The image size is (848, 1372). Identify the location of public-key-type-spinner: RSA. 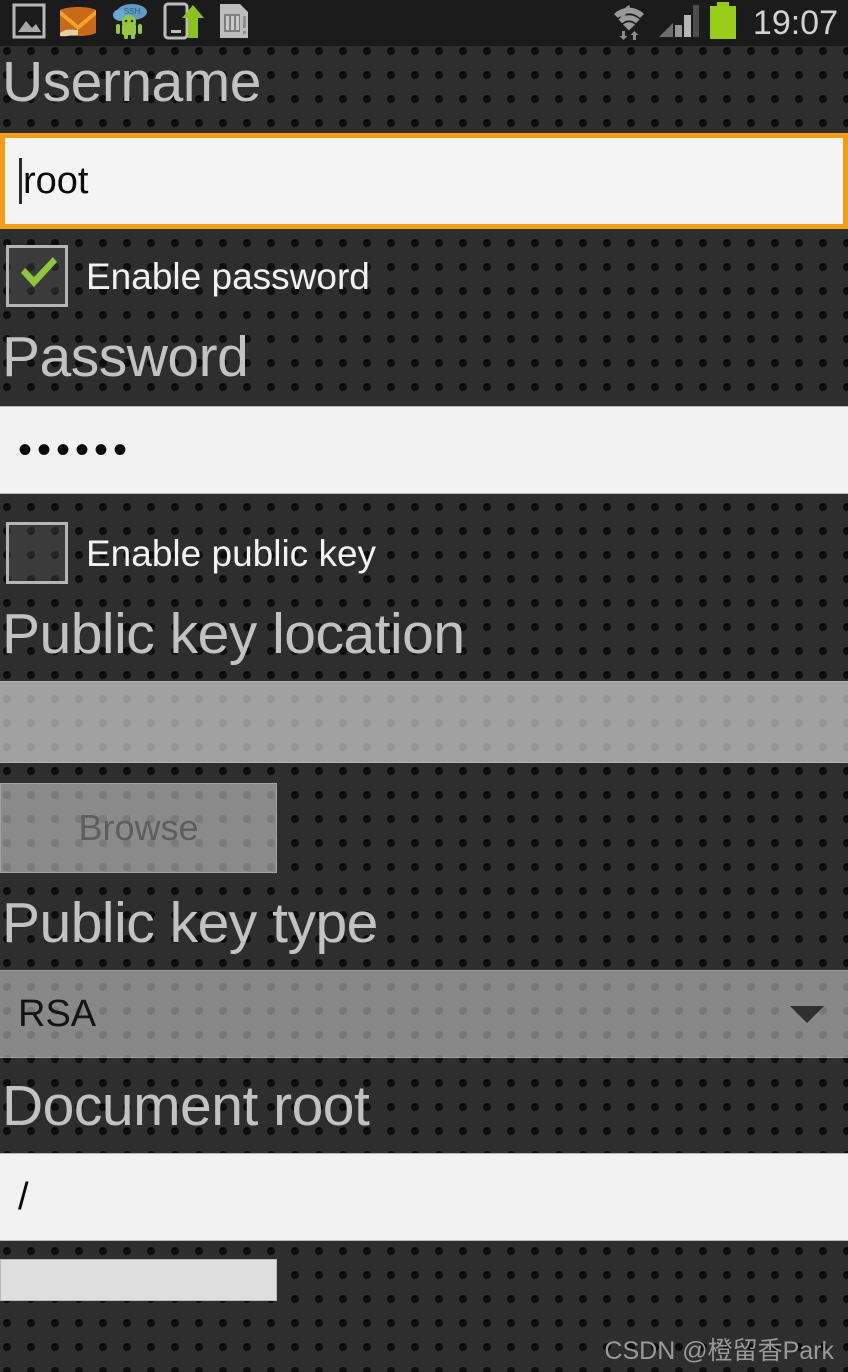
(424, 1014).